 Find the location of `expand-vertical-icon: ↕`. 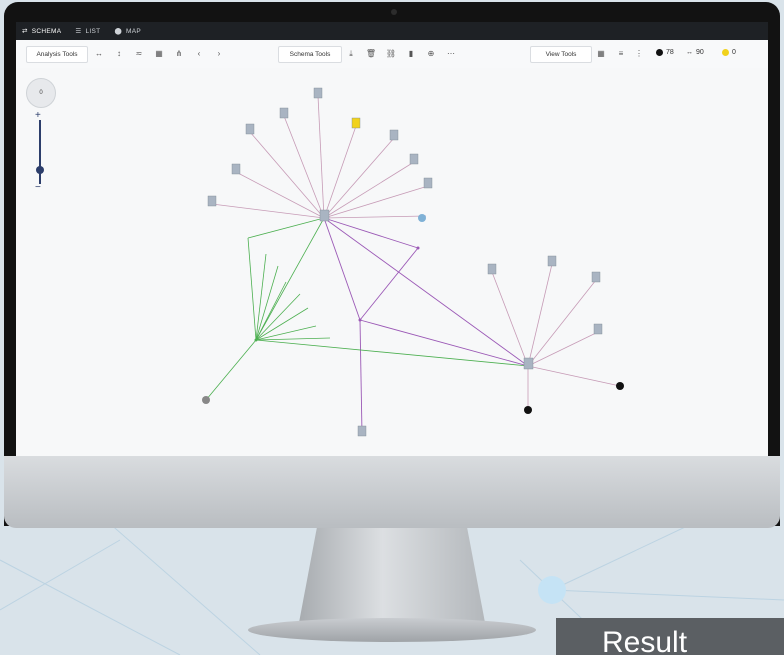

expand-vertical-icon: ↕ is located at coordinates (119, 53).